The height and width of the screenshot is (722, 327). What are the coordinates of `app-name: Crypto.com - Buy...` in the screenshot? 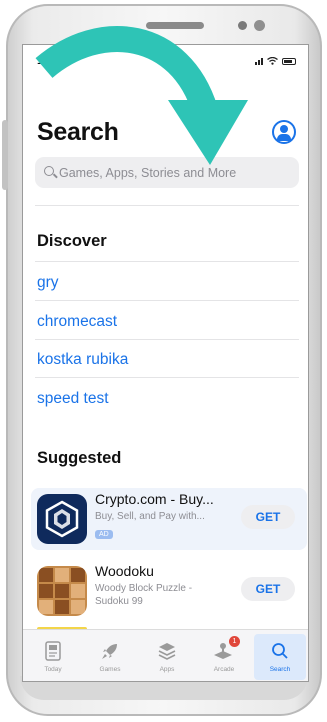 It's located at (154, 499).